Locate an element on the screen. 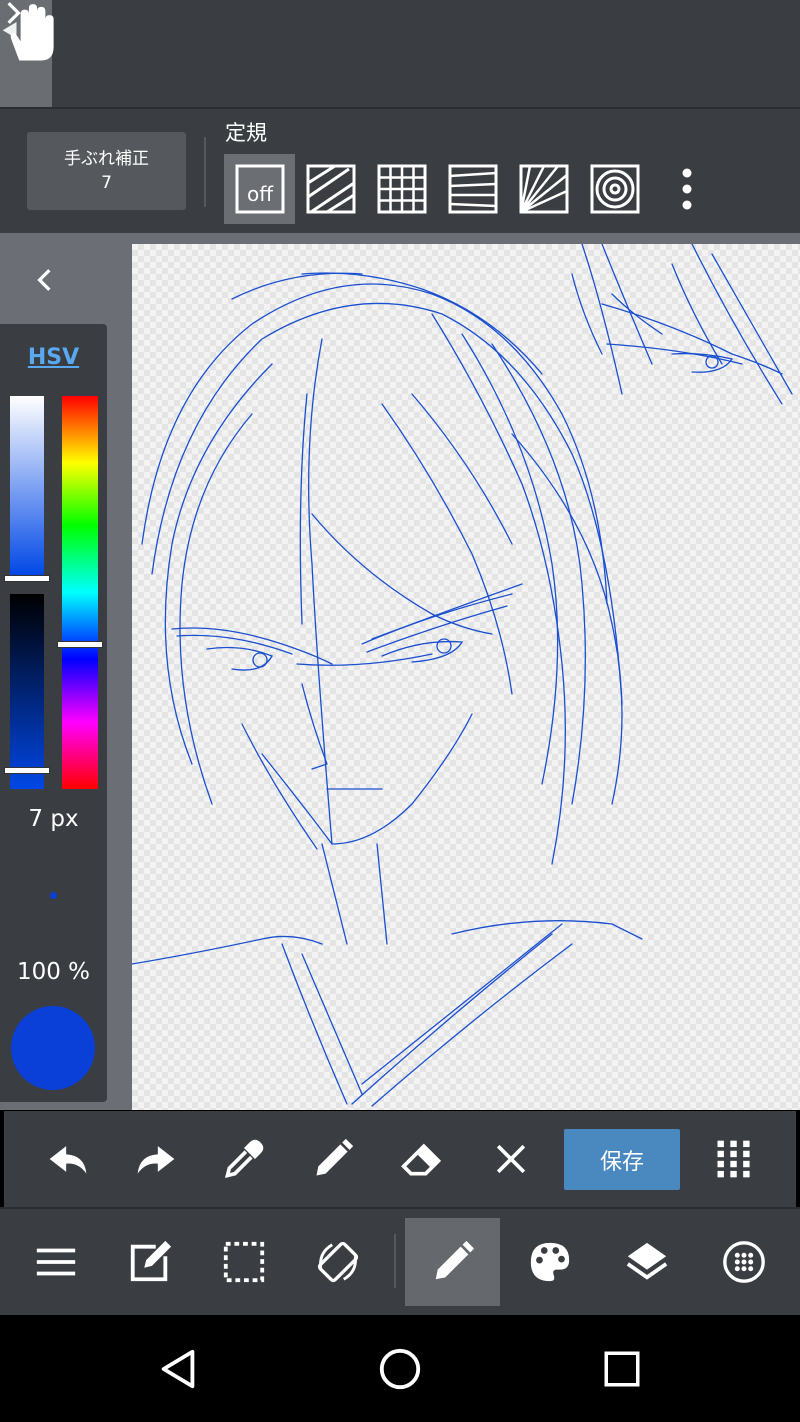 The height and width of the screenshot is (1422, 800). nav-recents-button is located at coordinates (622, 1368).